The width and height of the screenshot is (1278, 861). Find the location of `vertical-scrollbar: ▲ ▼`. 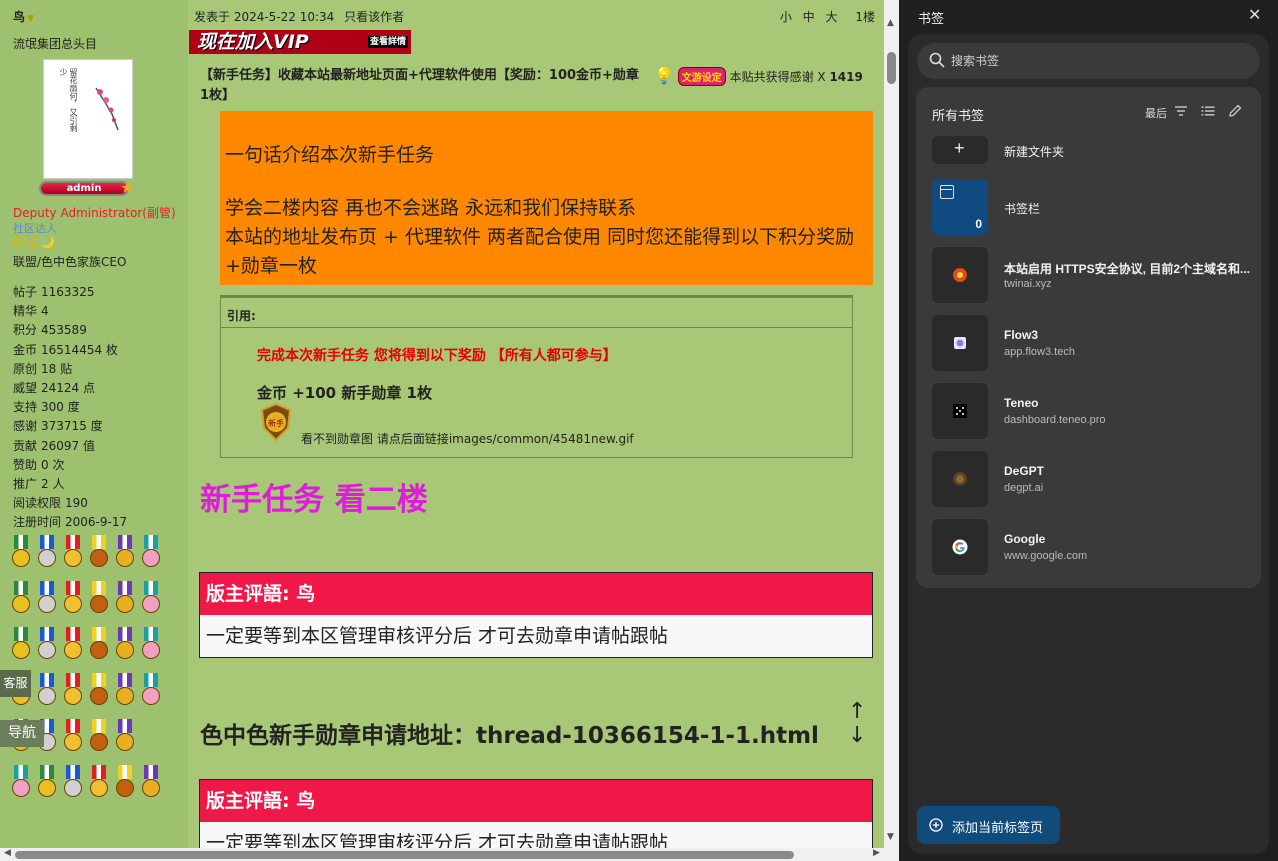

vertical-scrollbar: ▲ ▼ is located at coordinates (891, 424).